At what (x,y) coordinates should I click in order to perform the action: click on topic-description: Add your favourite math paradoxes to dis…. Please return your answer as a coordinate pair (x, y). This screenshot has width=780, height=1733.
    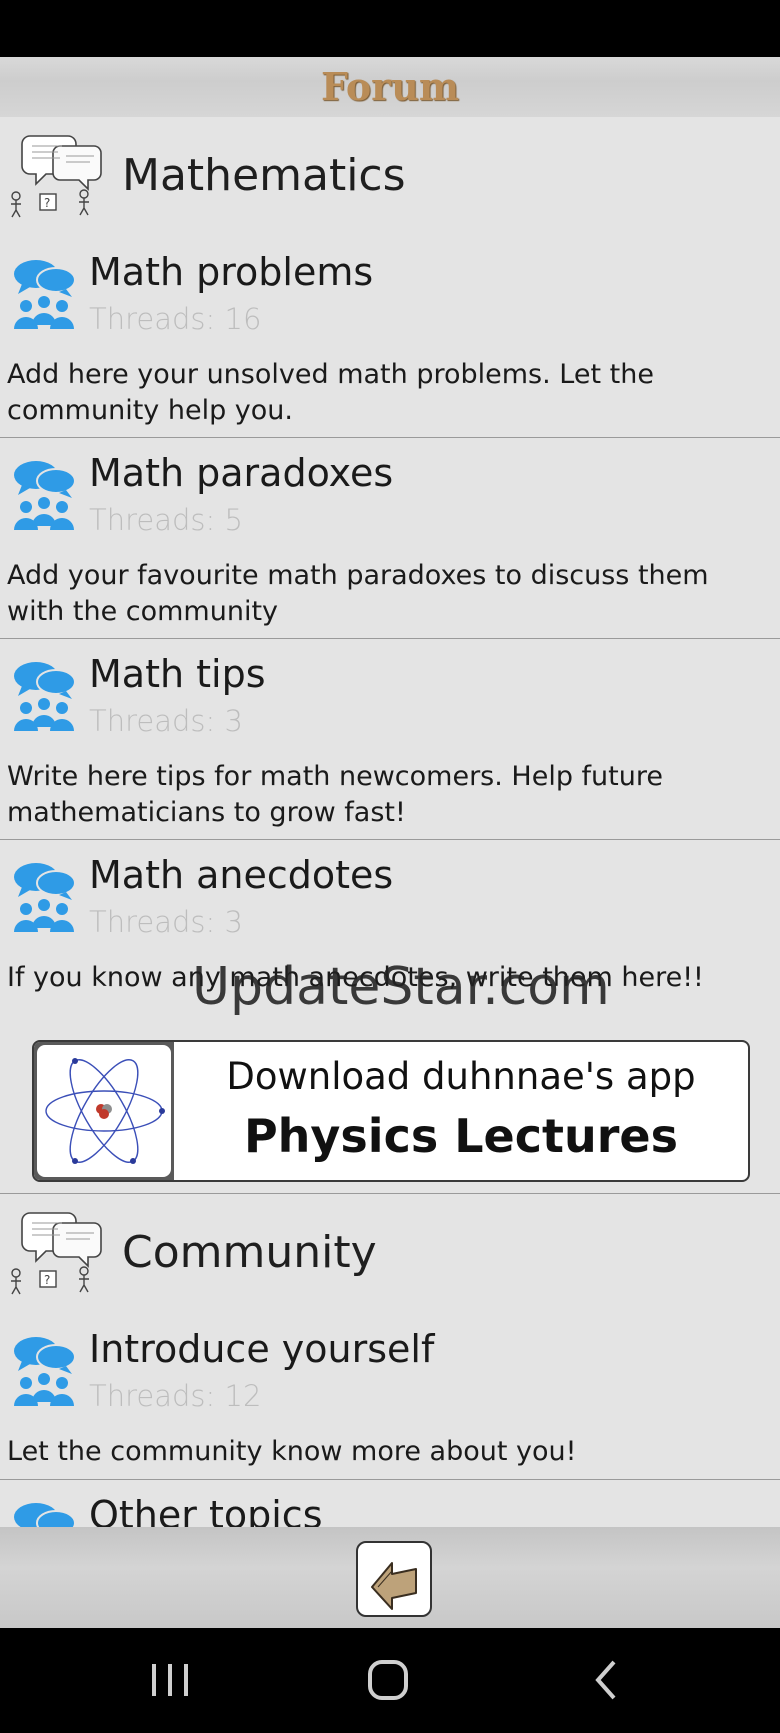
    Looking at the image, I should click on (358, 593).